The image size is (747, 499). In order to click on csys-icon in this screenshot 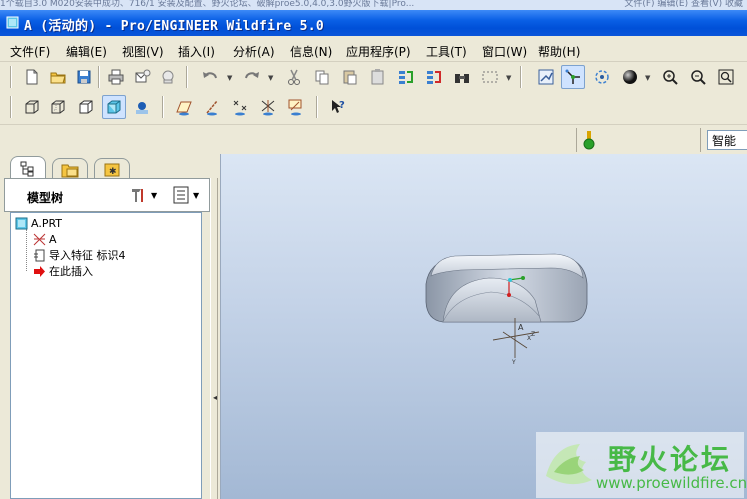, I will do `click(39, 239)`.